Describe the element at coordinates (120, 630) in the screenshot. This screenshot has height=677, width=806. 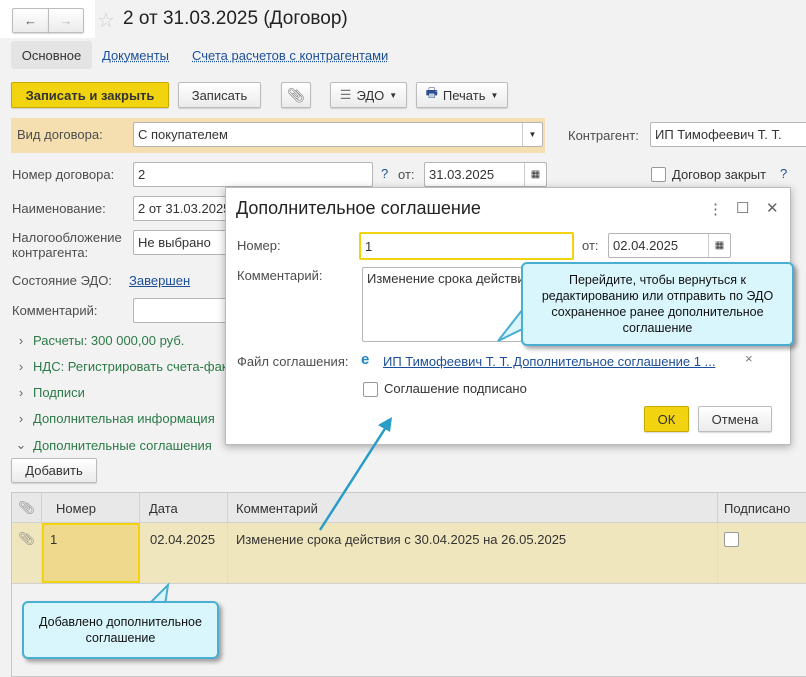
I see `callout-bottom: Добавлено дополнительное соглашение` at that location.